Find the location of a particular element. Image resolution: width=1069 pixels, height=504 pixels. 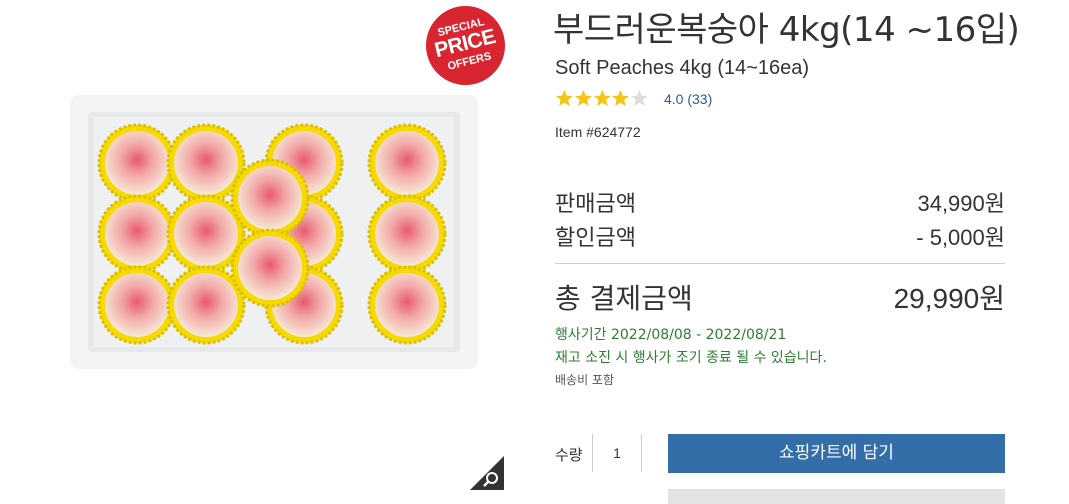

special-price-badge: SPECIAL PRICE OFFERS is located at coordinates (465, 47).